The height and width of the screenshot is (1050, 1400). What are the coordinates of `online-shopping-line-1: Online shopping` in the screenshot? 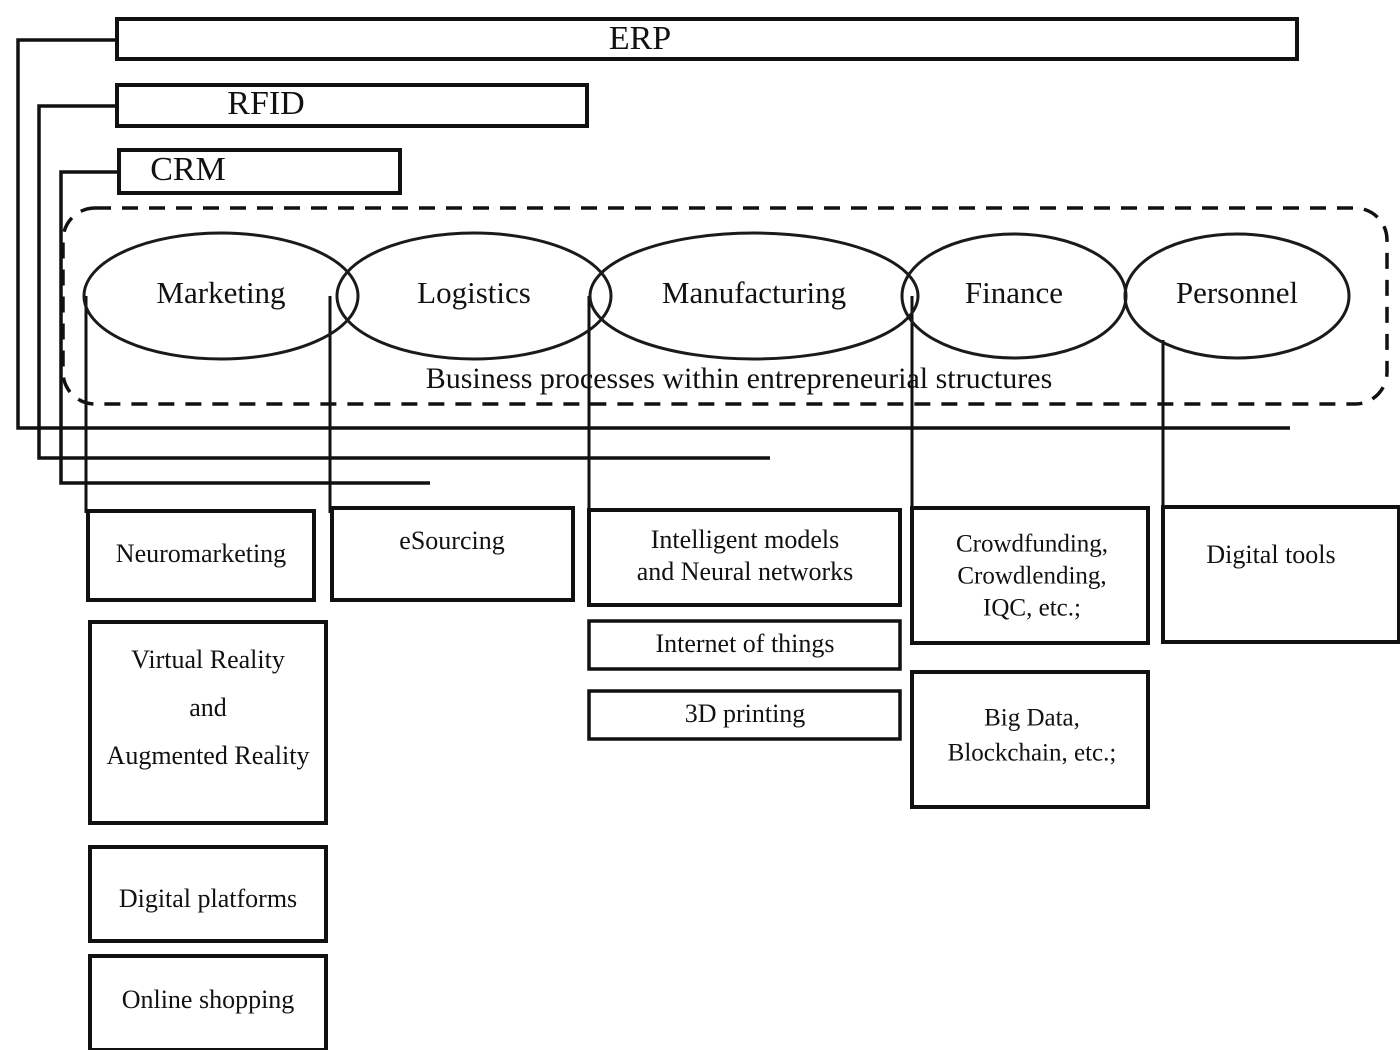 It's located at (208, 999).